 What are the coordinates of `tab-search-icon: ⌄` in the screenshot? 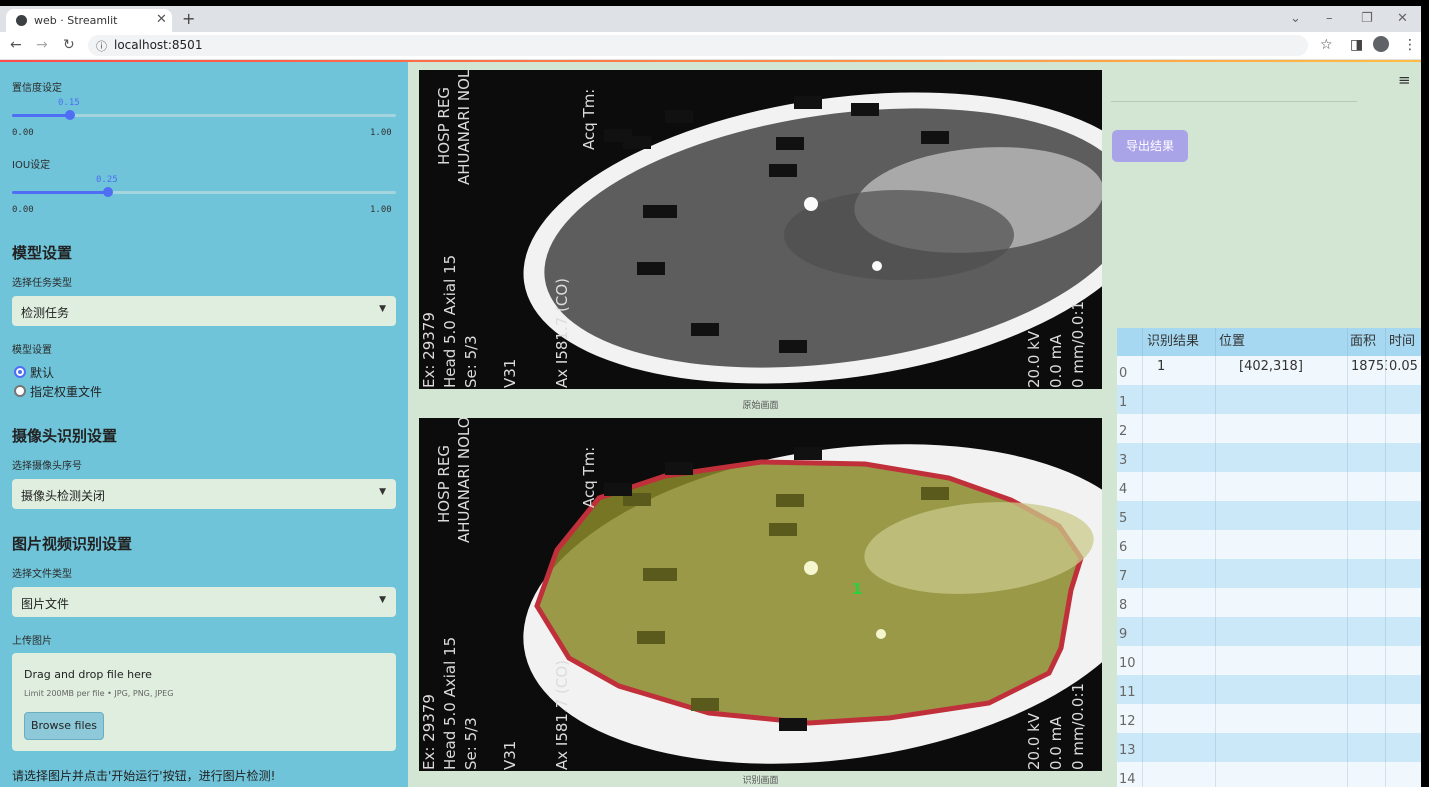 It's located at (1295, 18).